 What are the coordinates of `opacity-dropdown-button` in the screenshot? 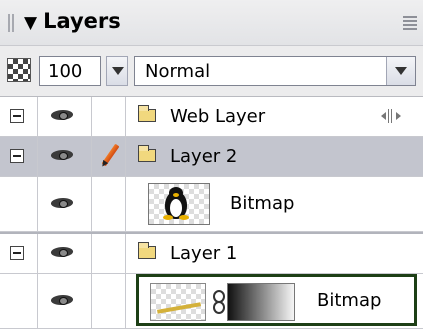 It's located at (117, 71).